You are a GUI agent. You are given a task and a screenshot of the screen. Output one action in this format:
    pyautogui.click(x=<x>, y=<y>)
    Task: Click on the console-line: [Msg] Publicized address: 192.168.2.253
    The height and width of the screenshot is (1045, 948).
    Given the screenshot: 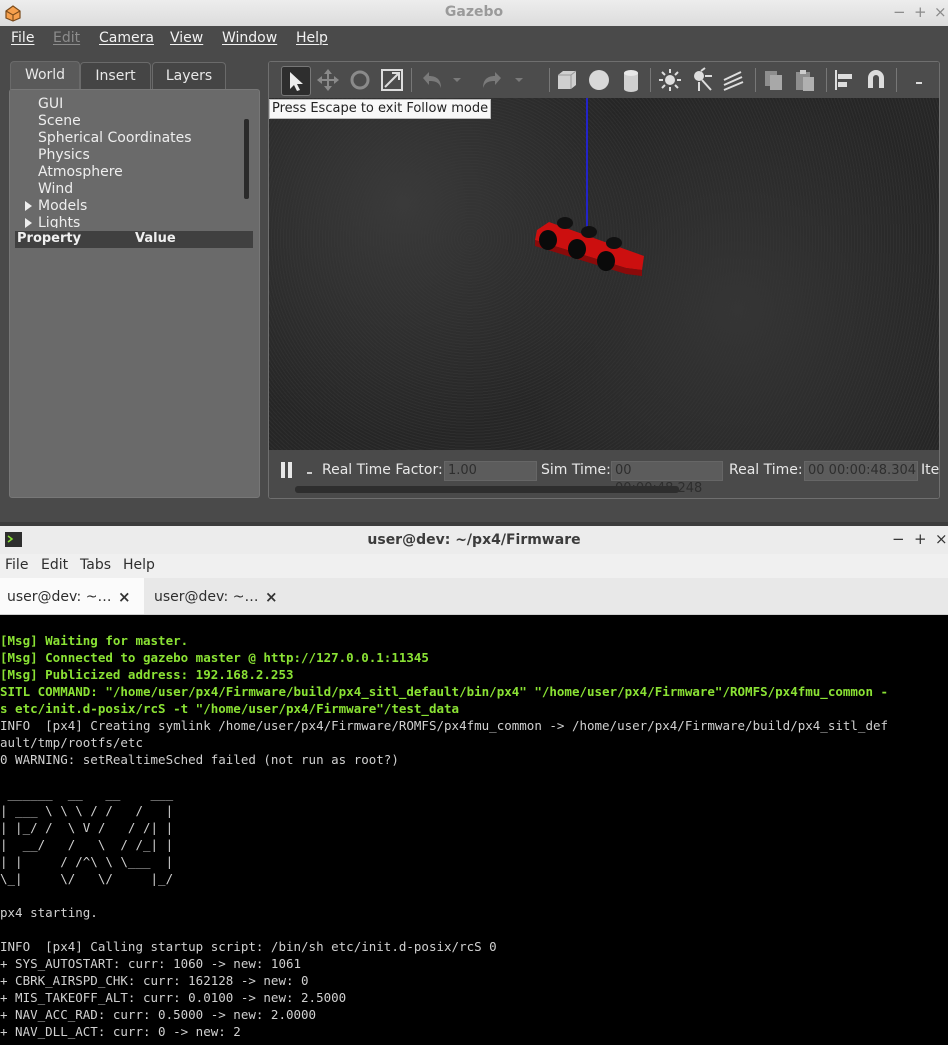 What is the action you would take?
    pyautogui.click(x=147, y=674)
    